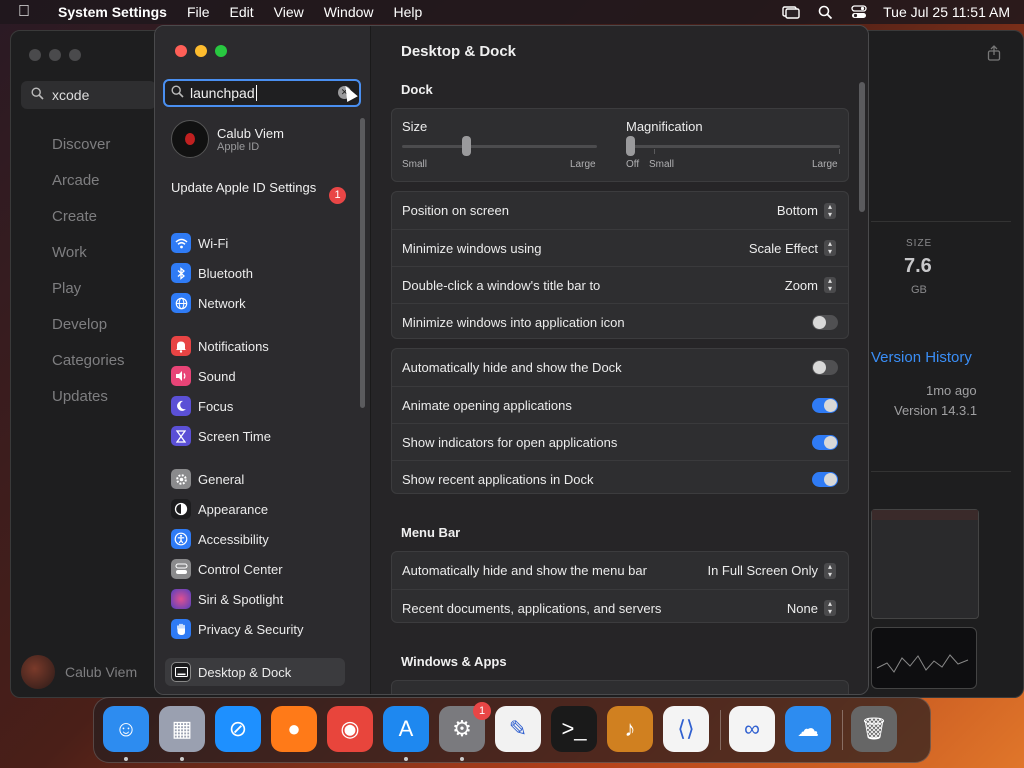  Describe the element at coordinates (261, 273) in the screenshot. I see `sidebar-item-bluetooth: Bluetooth` at that location.